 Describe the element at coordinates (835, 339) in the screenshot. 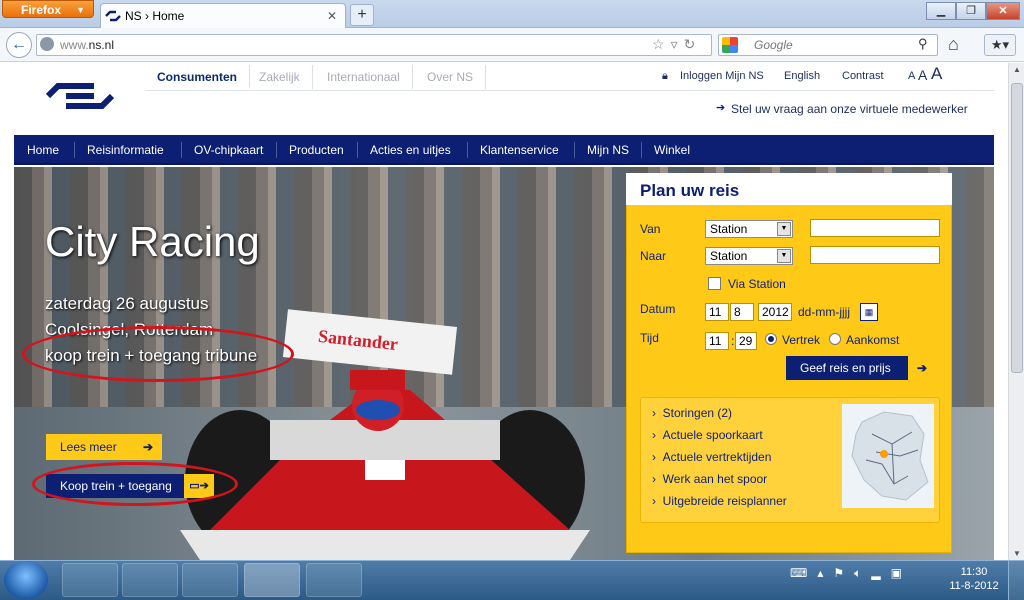

I see `arrive-radio` at that location.